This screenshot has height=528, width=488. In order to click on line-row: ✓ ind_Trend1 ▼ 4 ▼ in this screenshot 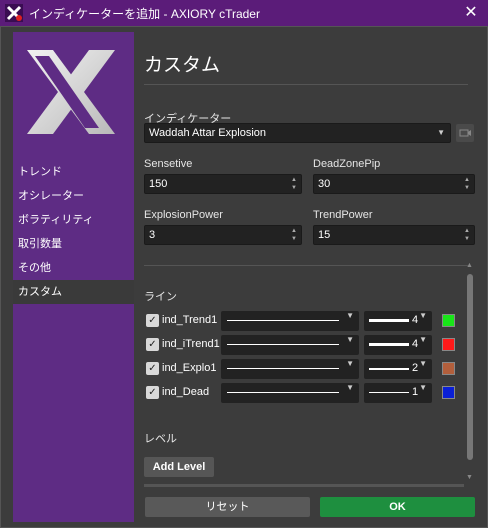, I will do `click(302, 321)`.